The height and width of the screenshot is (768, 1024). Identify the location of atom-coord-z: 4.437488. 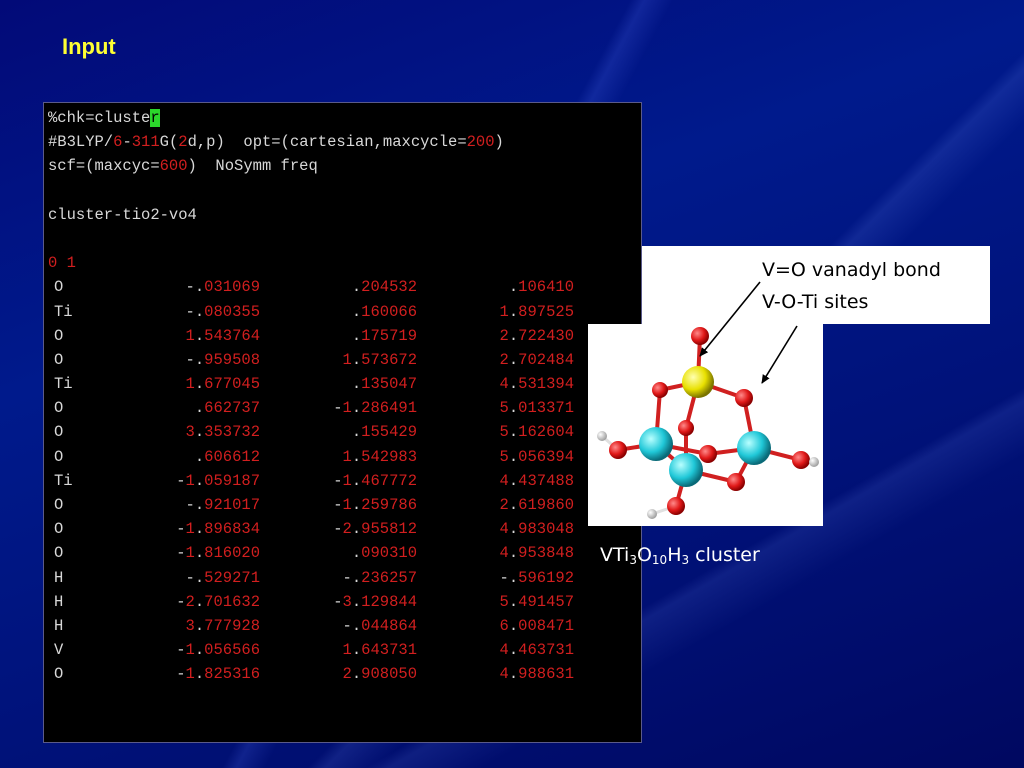
(537, 480).